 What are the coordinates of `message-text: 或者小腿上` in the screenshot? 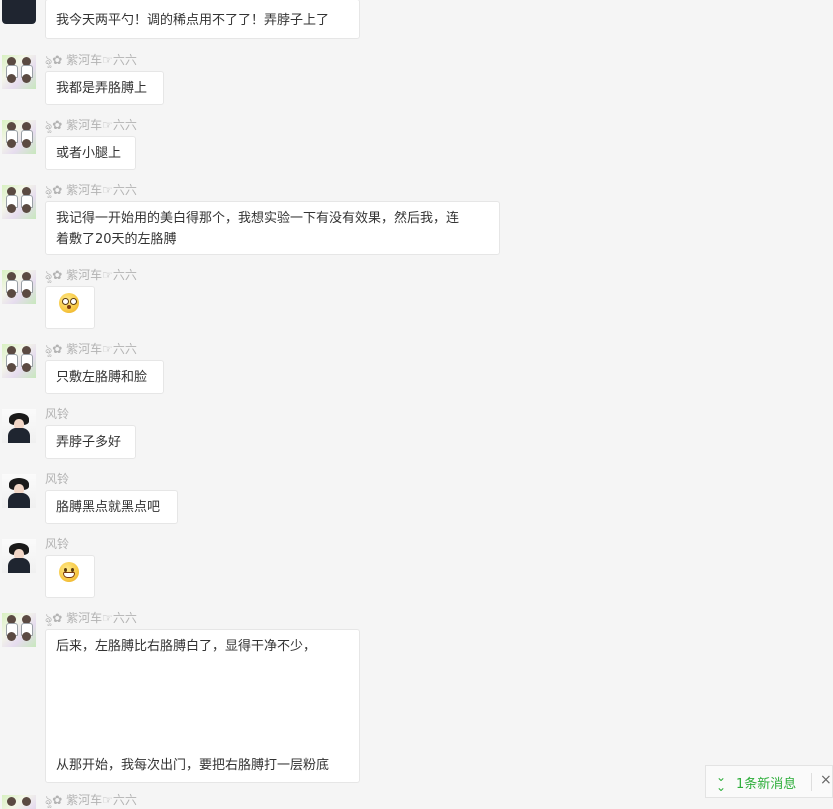 It's located at (89, 153).